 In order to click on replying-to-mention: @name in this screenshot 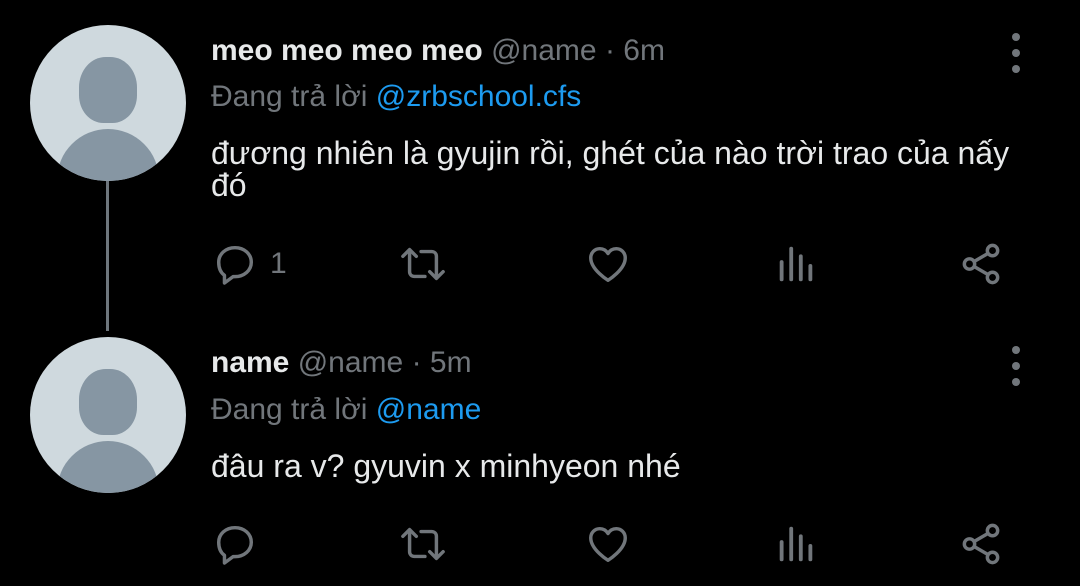, I will do `click(429, 409)`.